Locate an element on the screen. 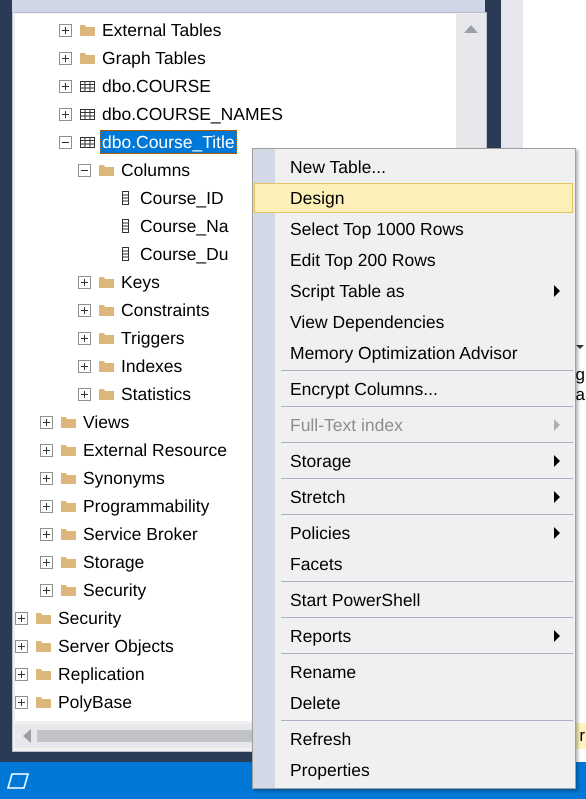 This screenshot has height=799, width=586. dropdown-icon is located at coordinates (580, 347).